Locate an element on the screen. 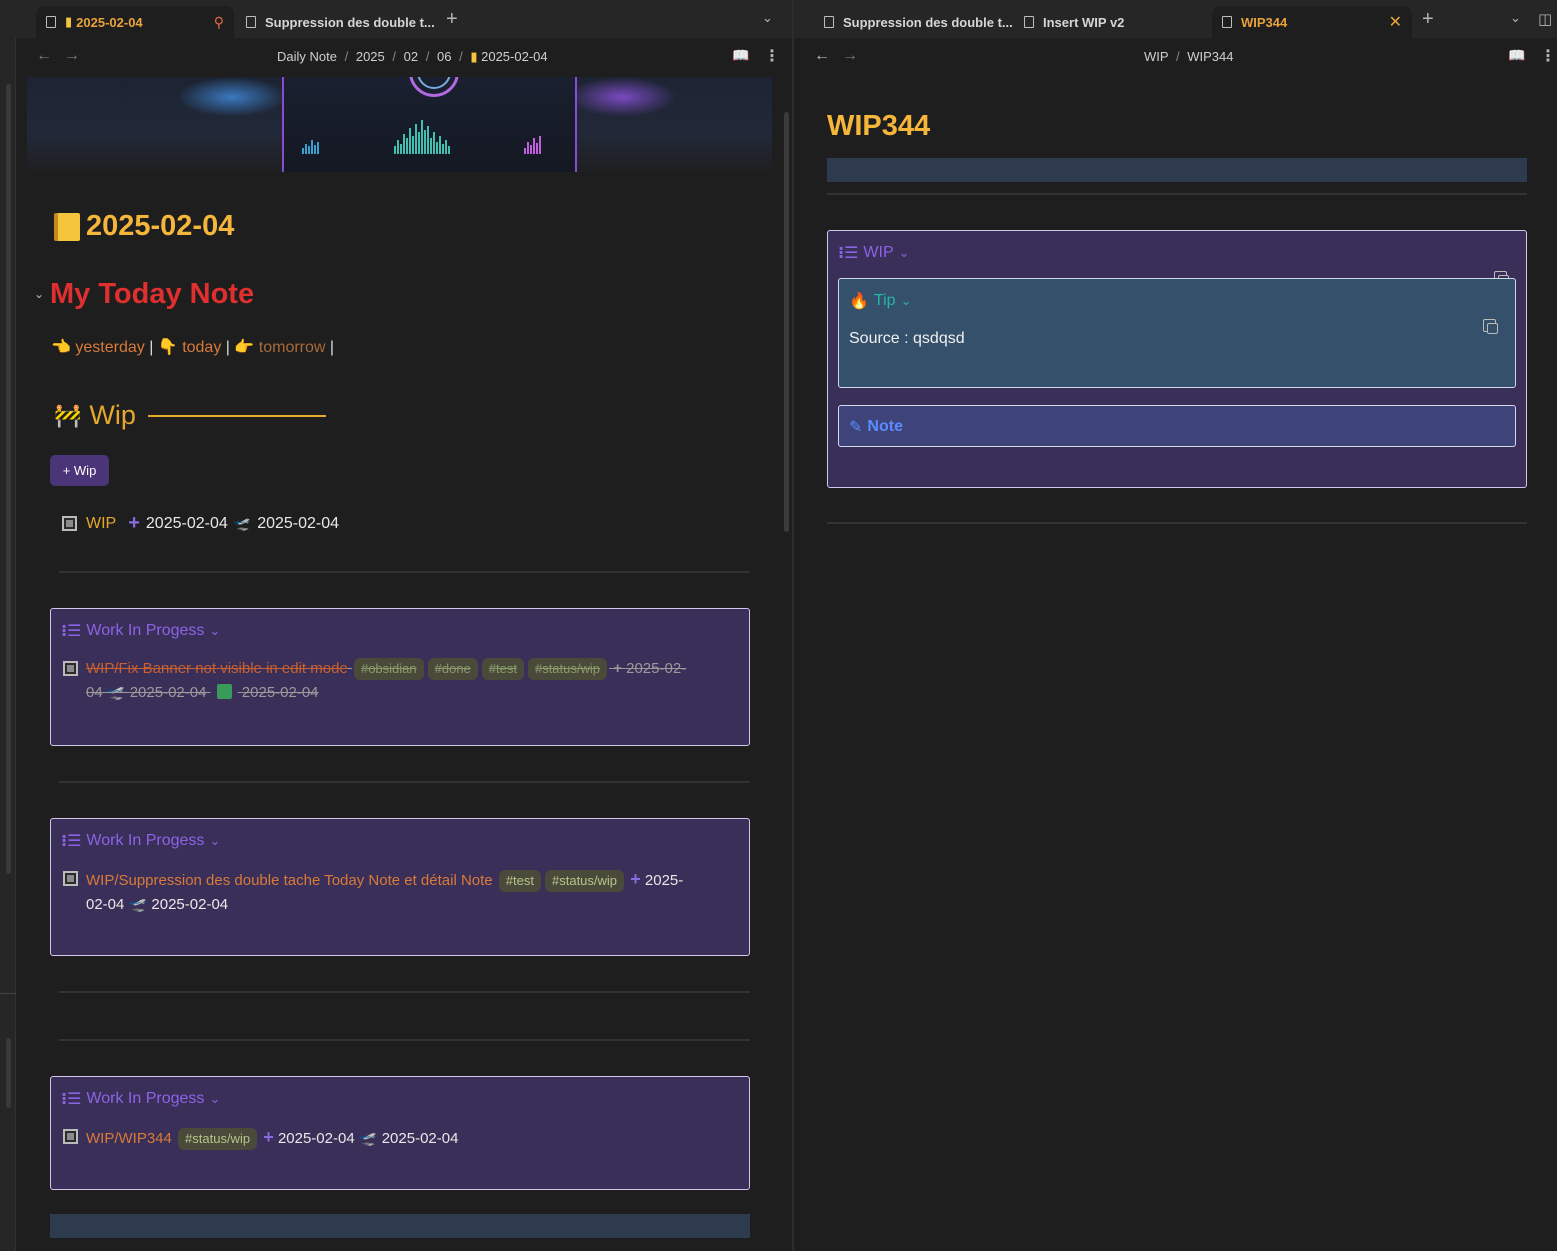  breadcrumb-item: 2025 is located at coordinates (370, 56).